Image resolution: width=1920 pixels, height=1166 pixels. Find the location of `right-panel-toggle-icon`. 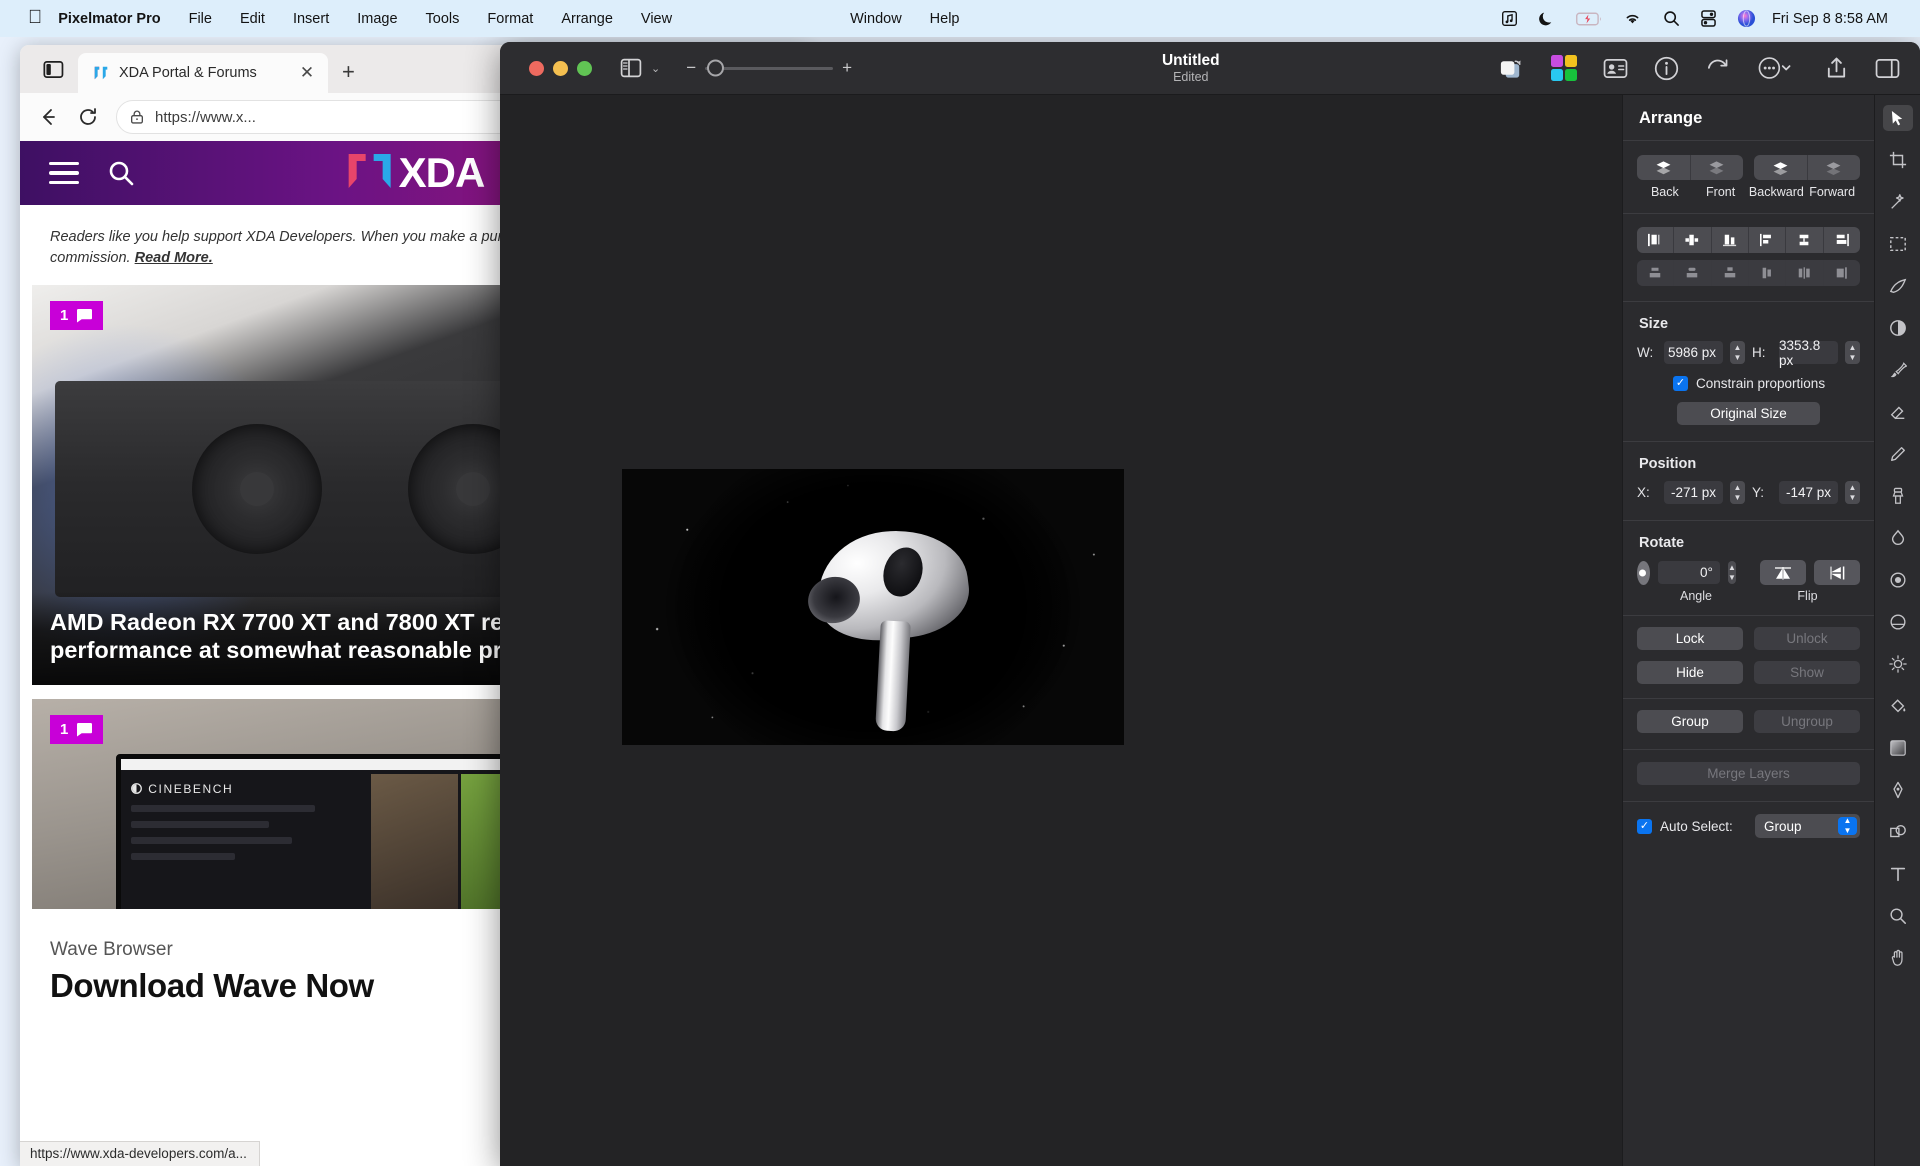

right-panel-toggle-icon is located at coordinates (1887, 68).